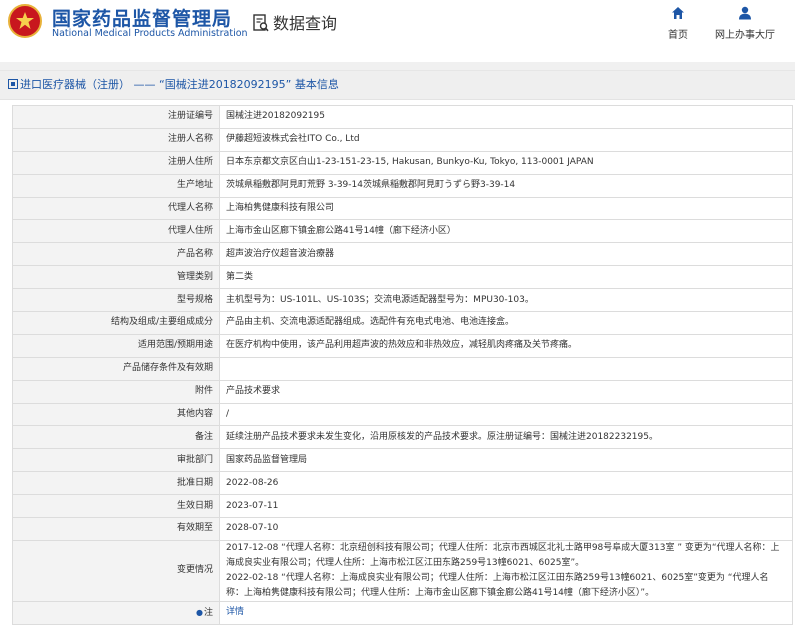 Image resolution: width=795 pixels, height=643 pixels. Describe the element at coordinates (678, 35) in the screenshot. I see `nav-home-label: 首页` at that location.